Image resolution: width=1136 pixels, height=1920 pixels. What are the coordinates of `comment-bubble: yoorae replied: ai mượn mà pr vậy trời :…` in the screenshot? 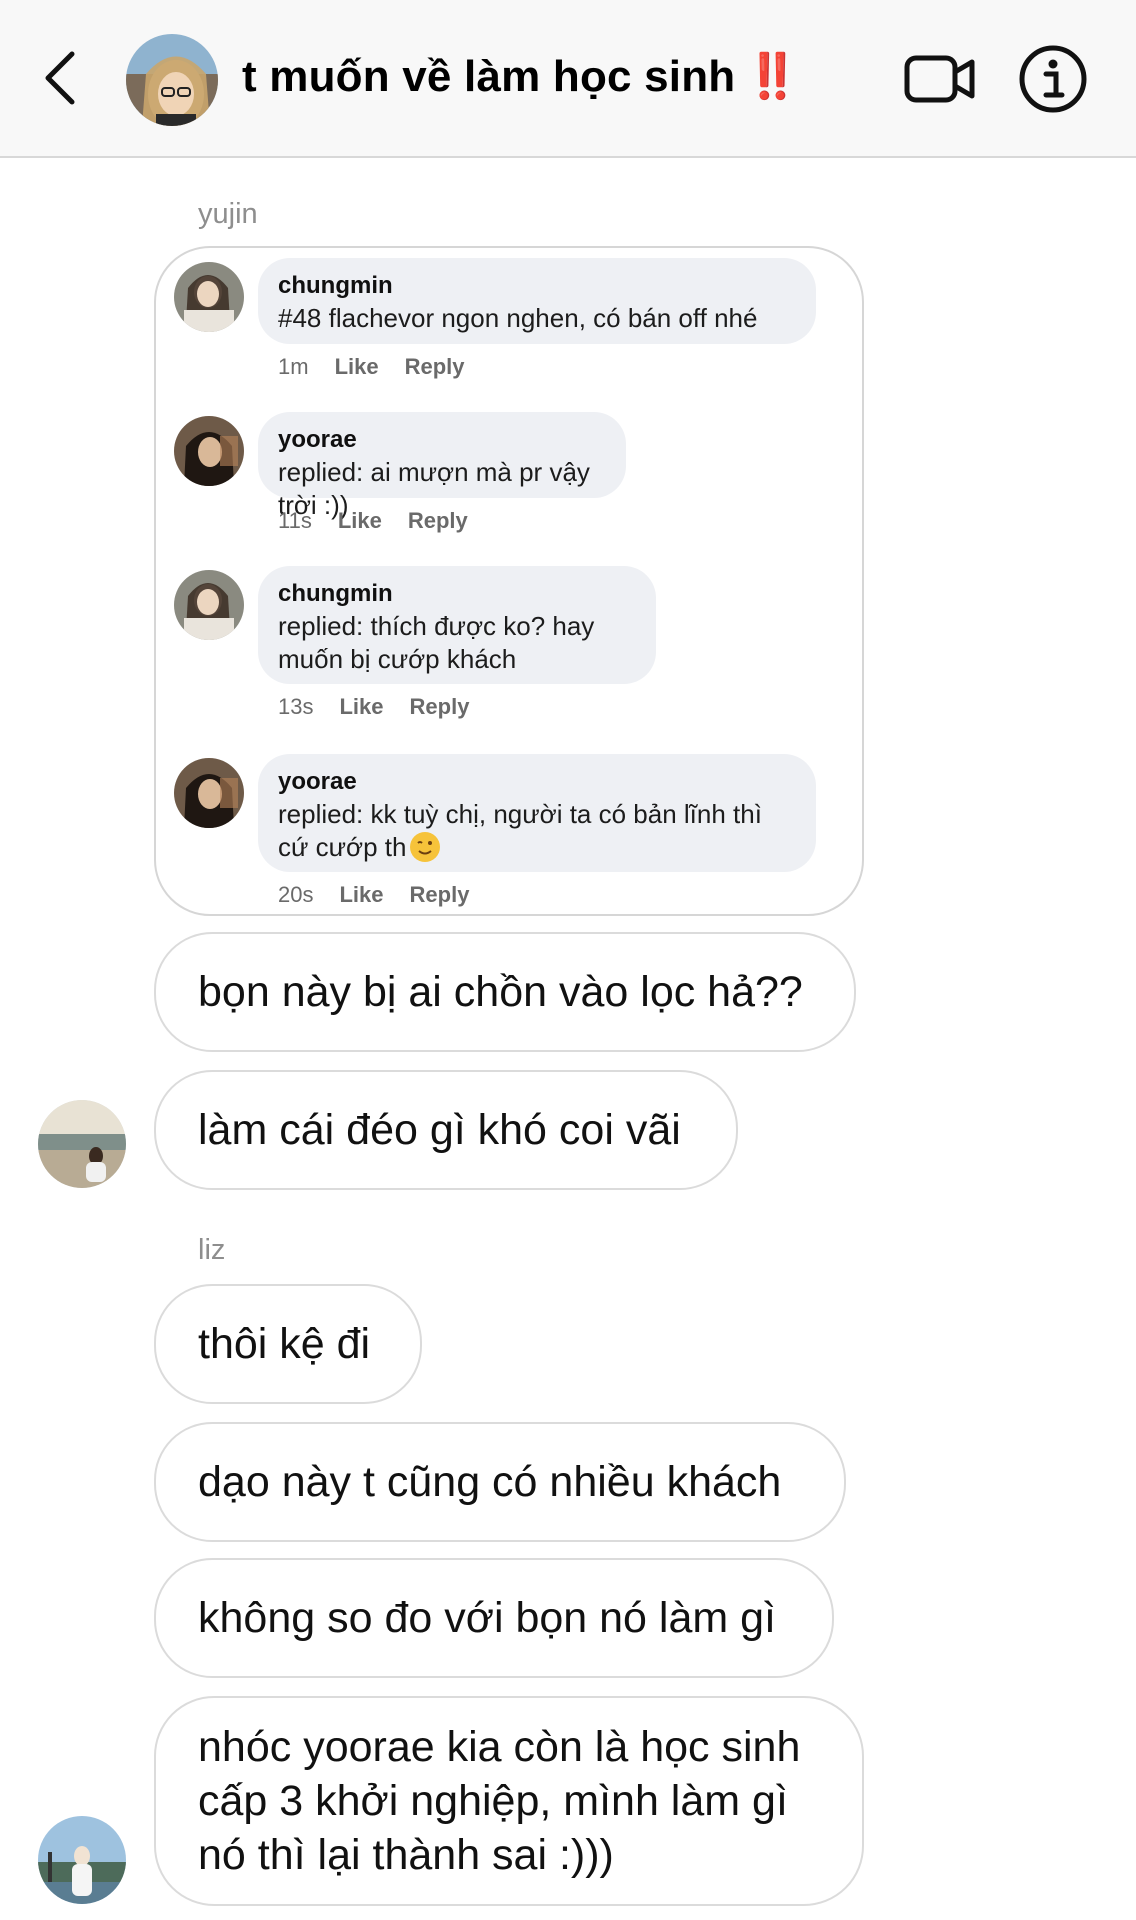 It's located at (442, 466).